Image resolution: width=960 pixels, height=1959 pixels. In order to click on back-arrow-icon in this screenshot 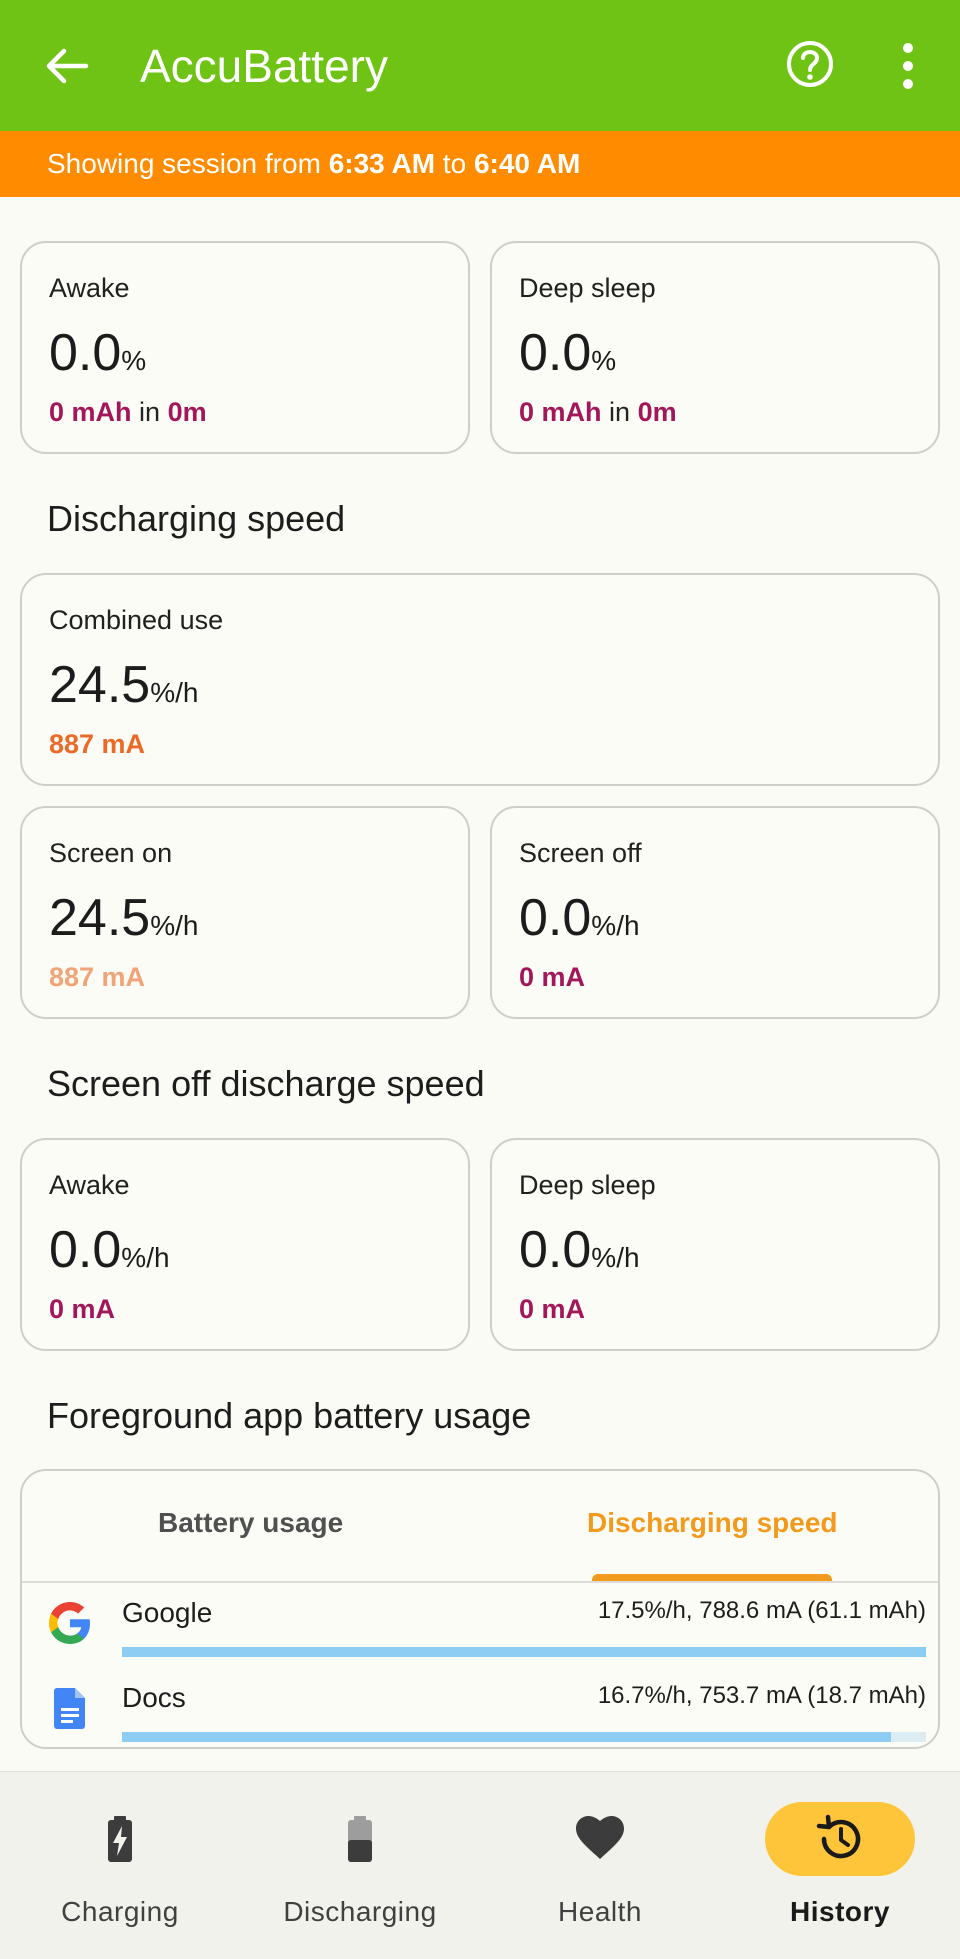, I will do `click(66, 66)`.